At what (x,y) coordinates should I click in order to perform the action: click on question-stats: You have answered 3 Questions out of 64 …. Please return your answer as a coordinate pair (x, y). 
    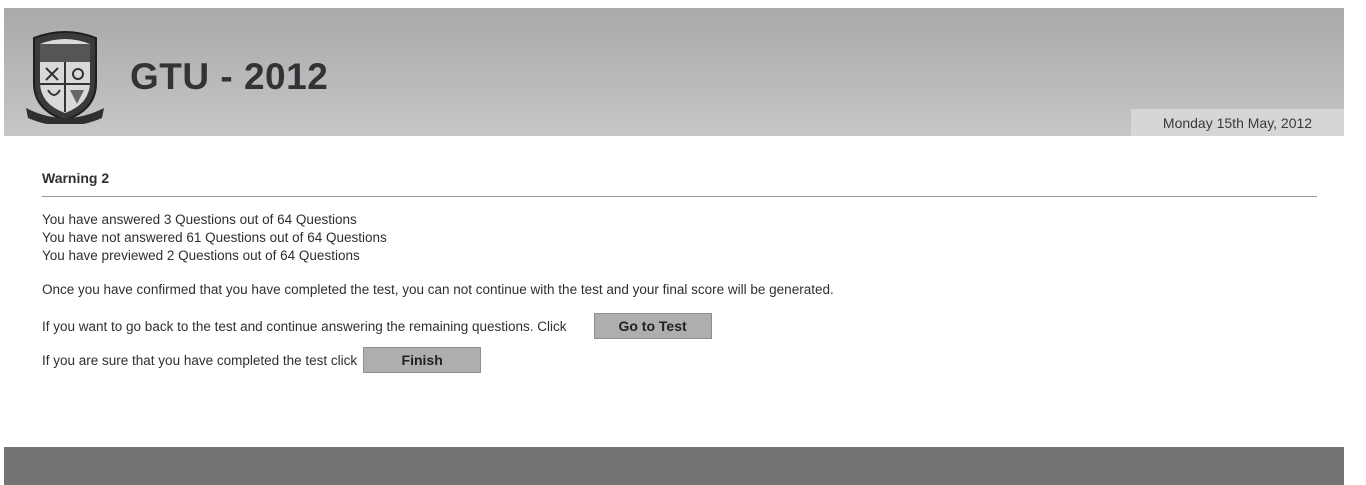
    Looking at the image, I should click on (679, 238).